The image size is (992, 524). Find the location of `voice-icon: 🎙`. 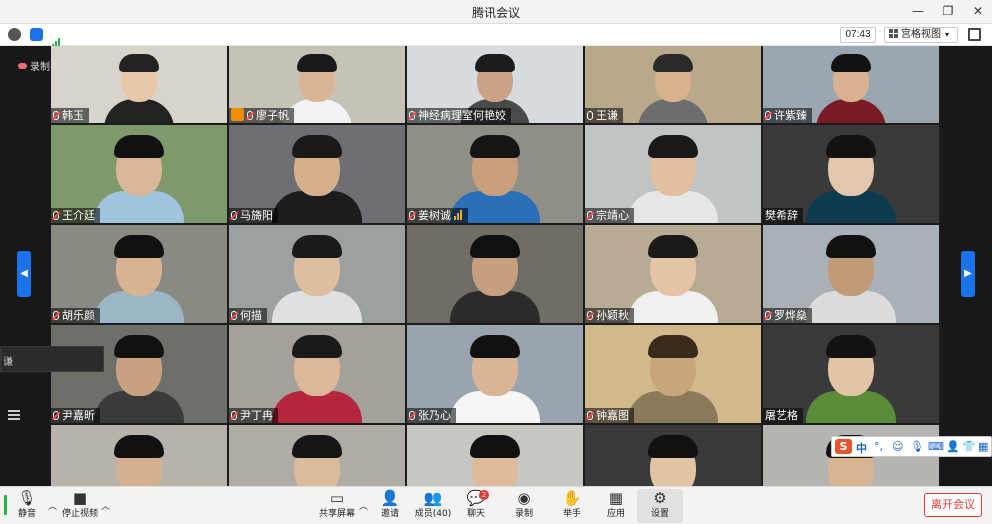

voice-icon: 🎙 is located at coordinates (917, 446).